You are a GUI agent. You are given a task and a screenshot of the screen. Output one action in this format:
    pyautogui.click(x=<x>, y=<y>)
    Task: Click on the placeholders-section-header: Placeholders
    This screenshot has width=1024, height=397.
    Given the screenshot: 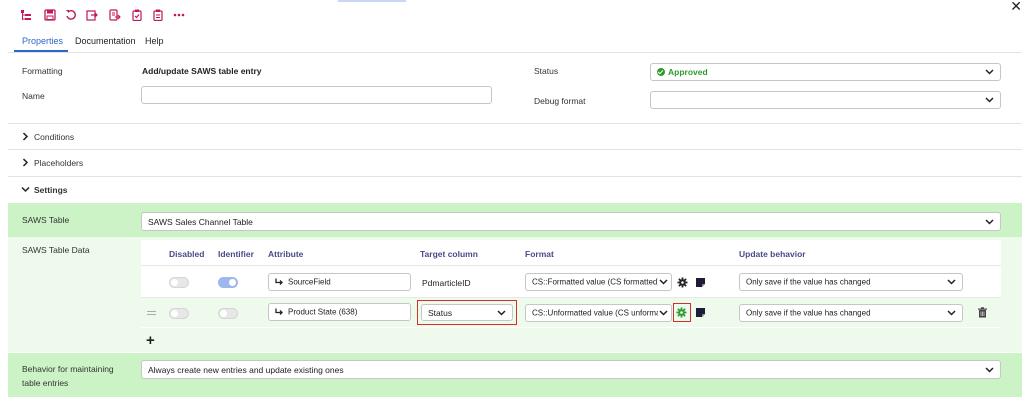 What is the action you would take?
    pyautogui.click(x=515, y=162)
    